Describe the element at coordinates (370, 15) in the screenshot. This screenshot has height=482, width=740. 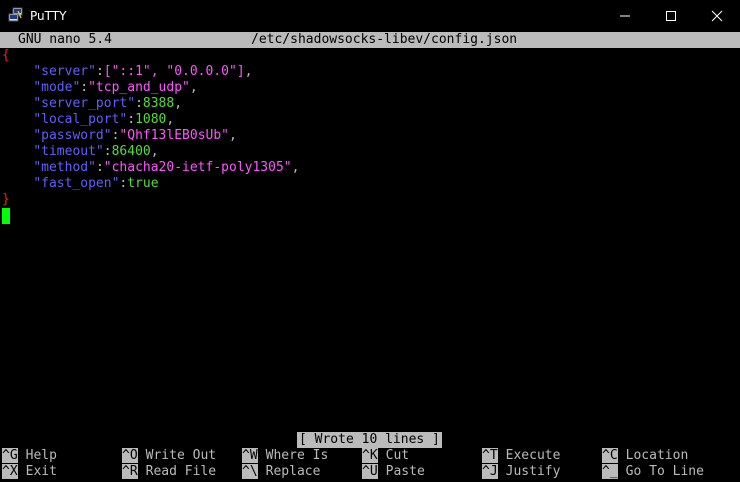
I see `title-bar: PuTTY` at that location.